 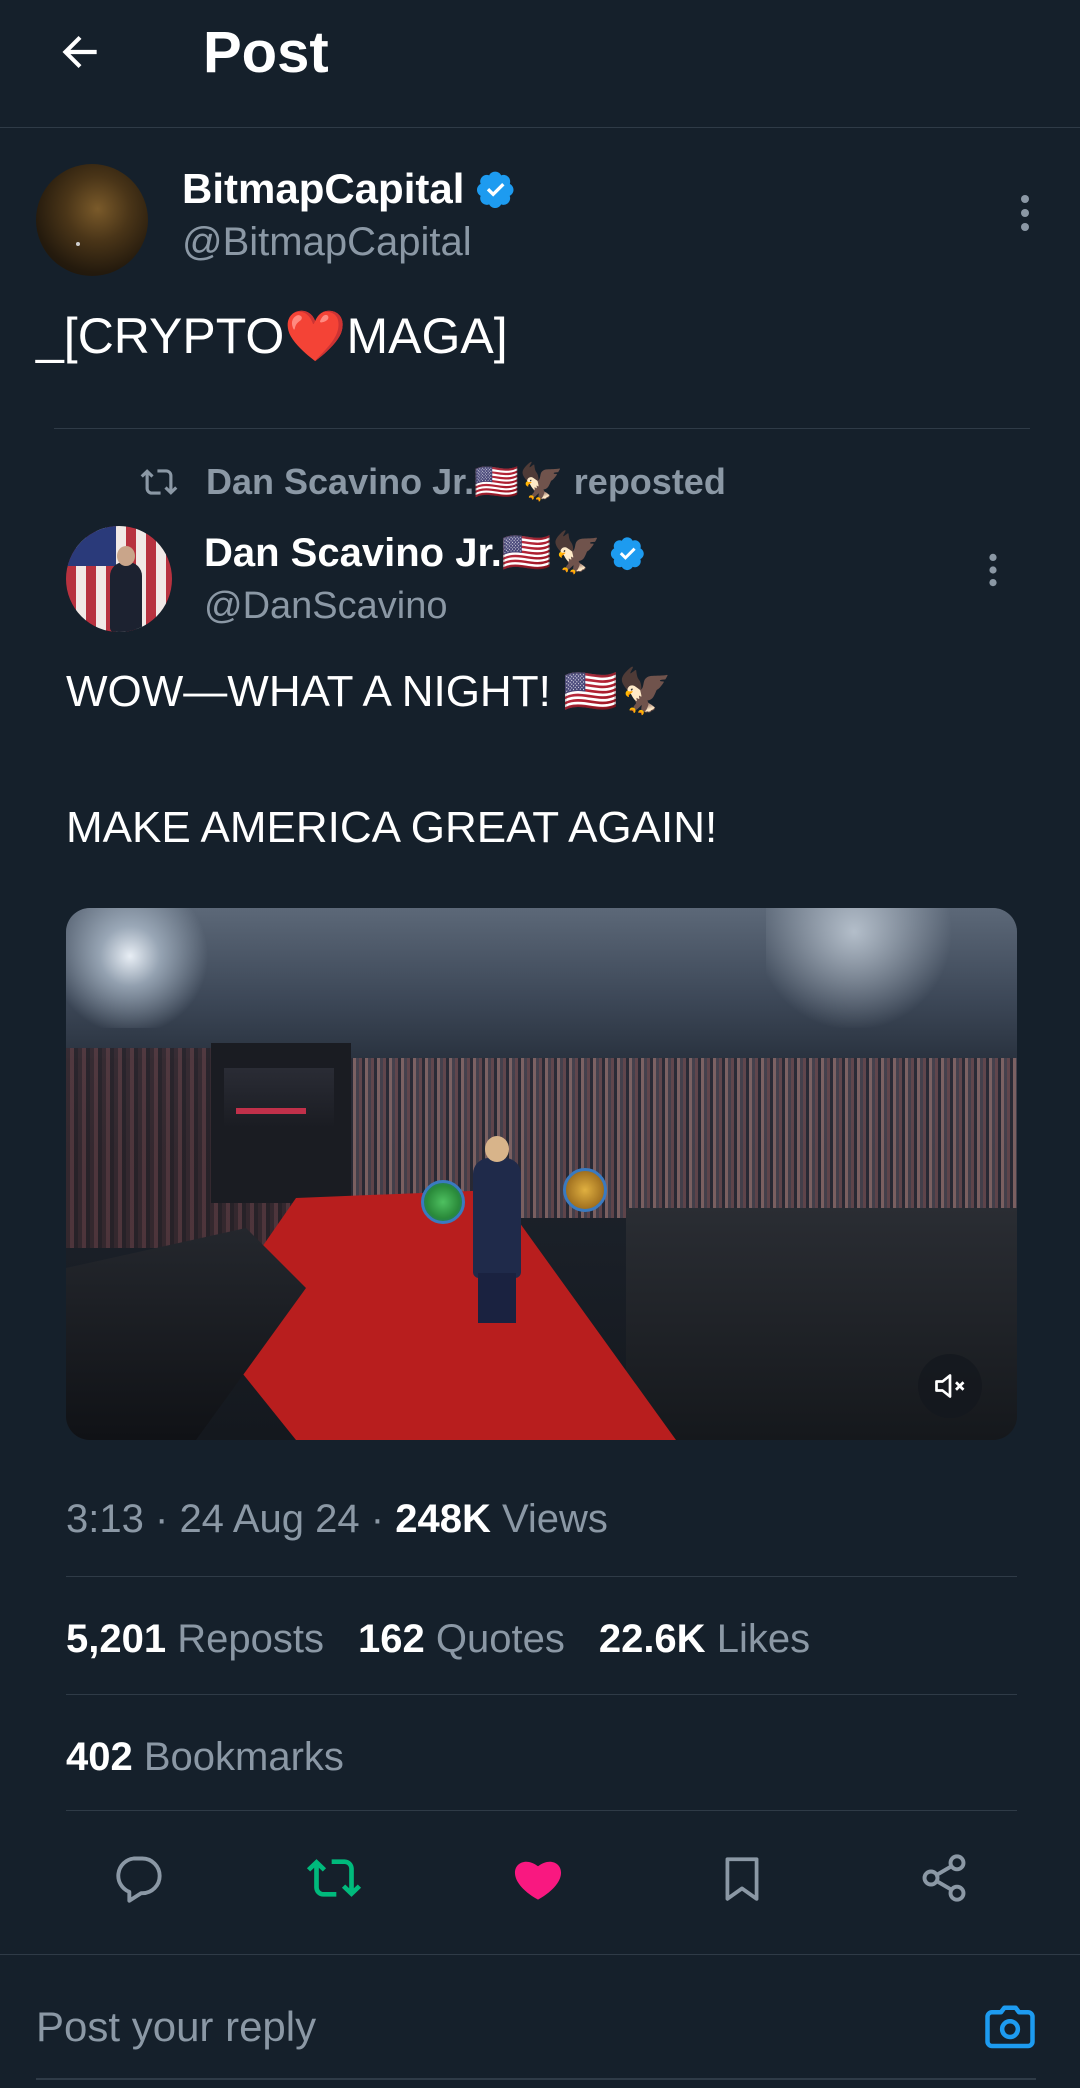 I want to click on post-text-after: MAGA], so click(x=427, y=336).